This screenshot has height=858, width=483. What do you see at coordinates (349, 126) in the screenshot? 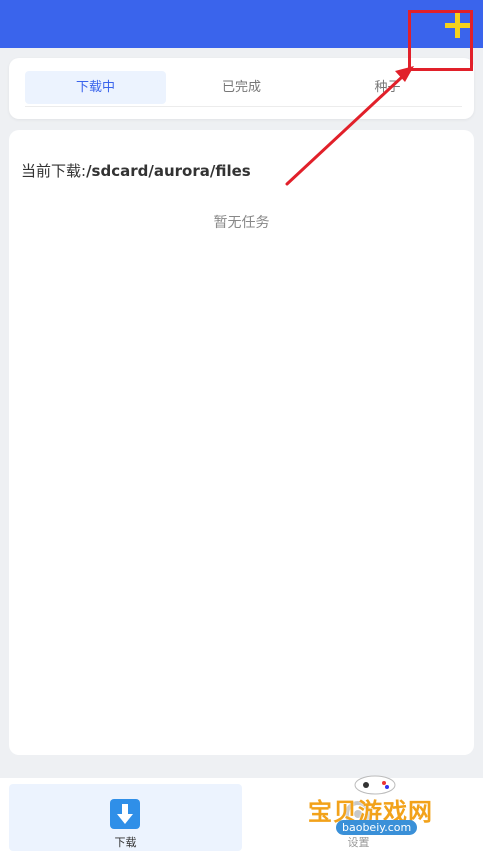
I see `annotation-arrow` at bounding box center [349, 126].